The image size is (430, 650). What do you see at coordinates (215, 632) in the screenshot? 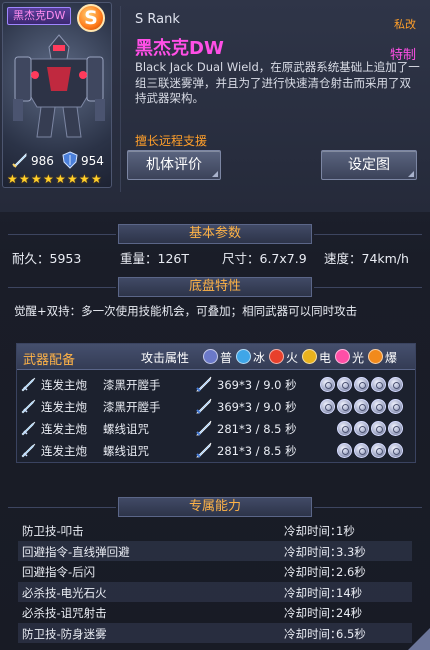
I see `ability-row: 防卫技-防身迷雾 冷却时间： 6.5秒` at bounding box center [215, 632].